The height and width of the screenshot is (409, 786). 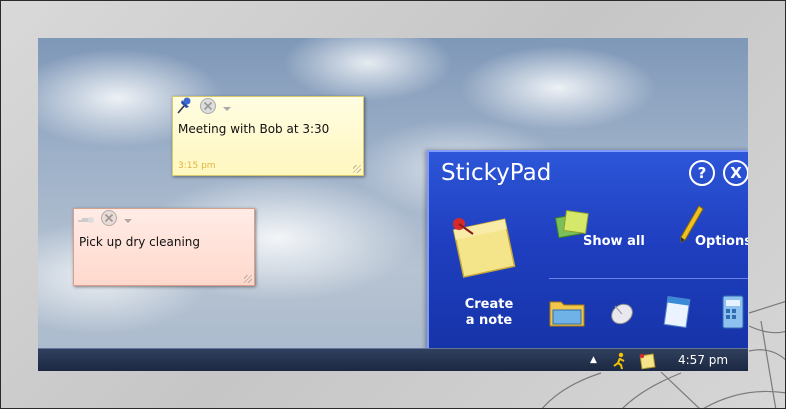 What do you see at coordinates (703, 360) in the screenshot?
I see `taskbar-clock: 4:57 pm` at bounding box center [703, 360].